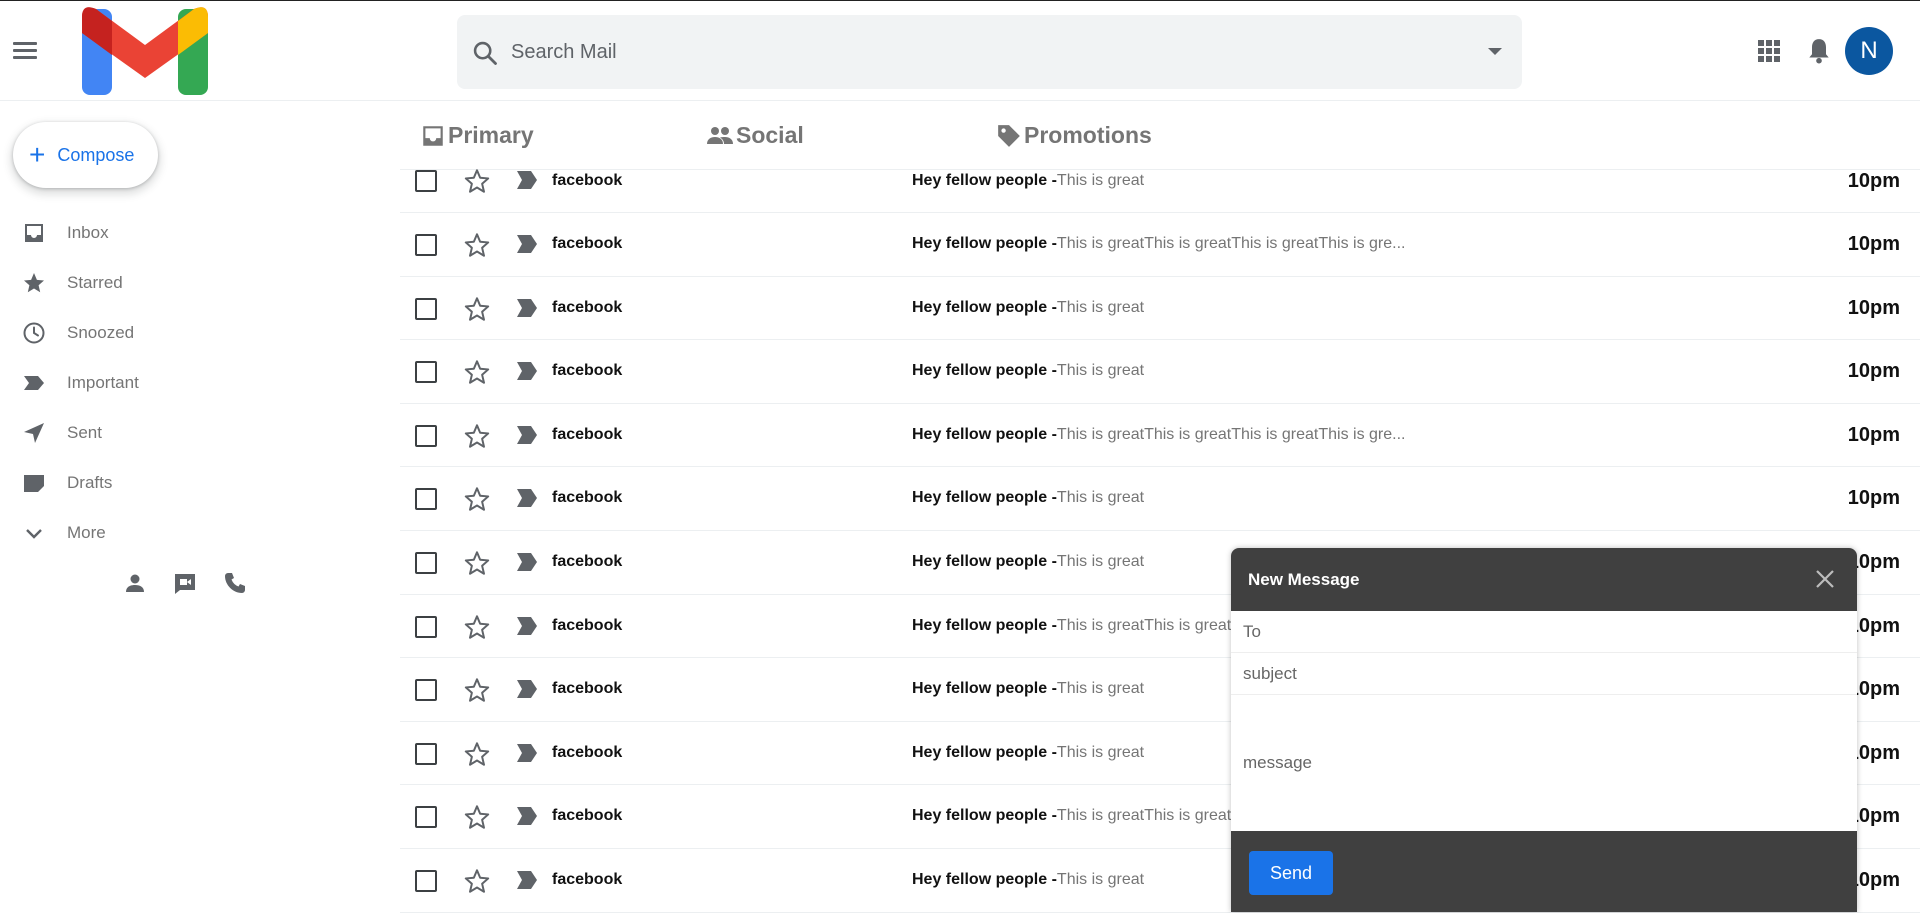  Describe the element at coordinates (90, 482) in the screenshot. I see `sidebar-item-label: Drafts` at that location.